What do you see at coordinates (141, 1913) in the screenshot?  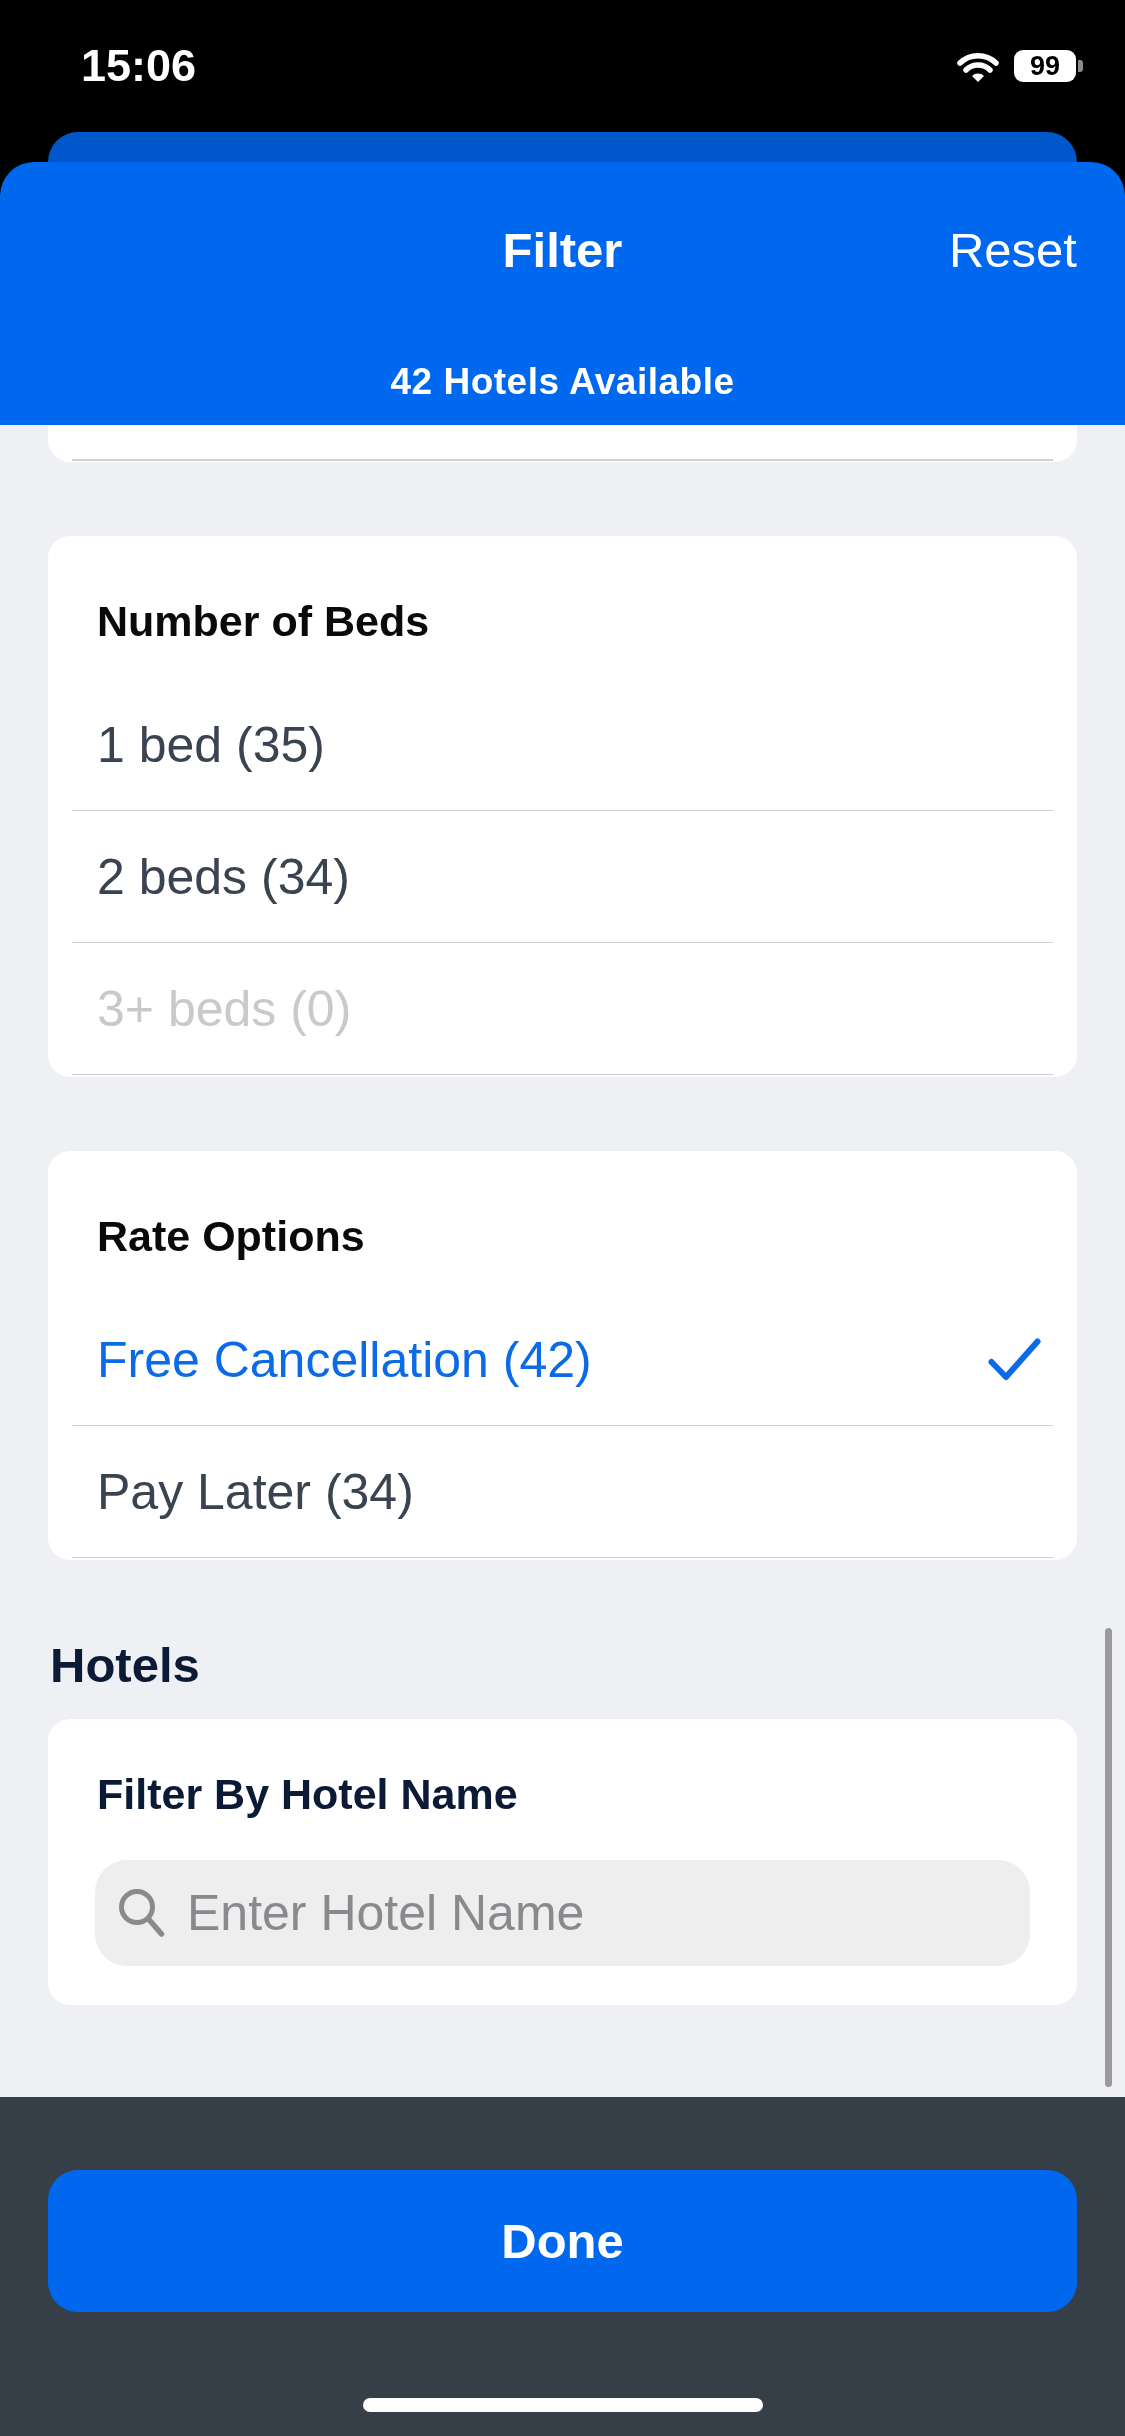 I see `search-icon` at bounding box center [141, 1913].